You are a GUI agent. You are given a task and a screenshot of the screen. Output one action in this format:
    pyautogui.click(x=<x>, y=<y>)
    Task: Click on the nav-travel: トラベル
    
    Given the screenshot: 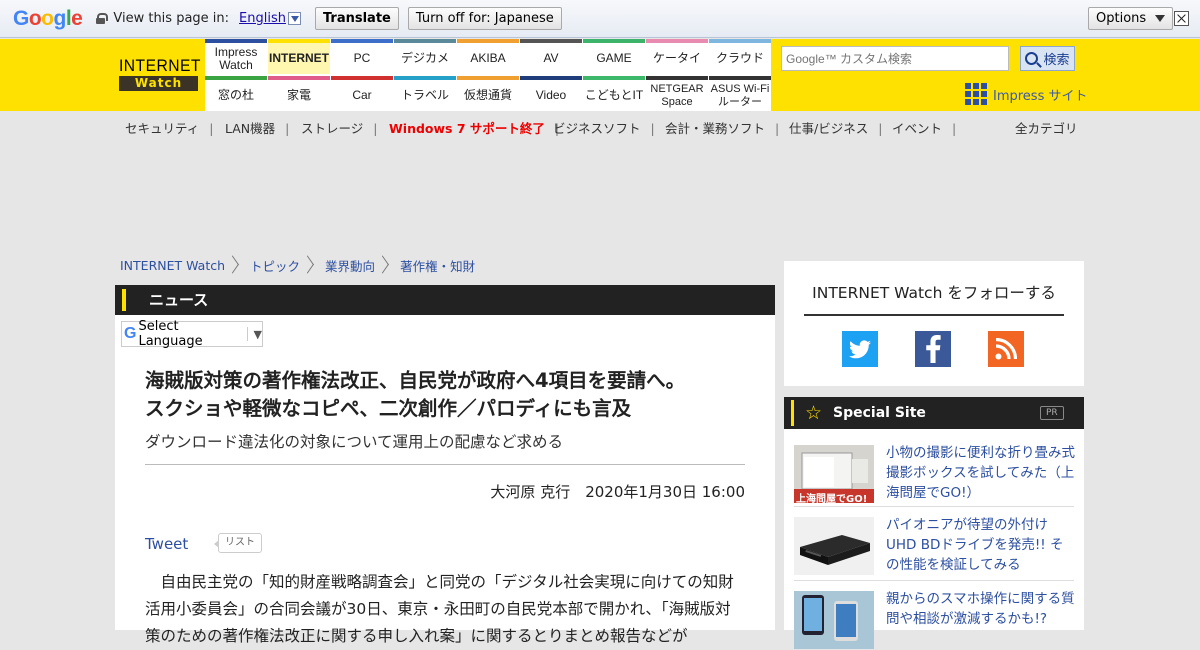 What is the action you would take?
    pyautogui.click(x=425, y=93)
    